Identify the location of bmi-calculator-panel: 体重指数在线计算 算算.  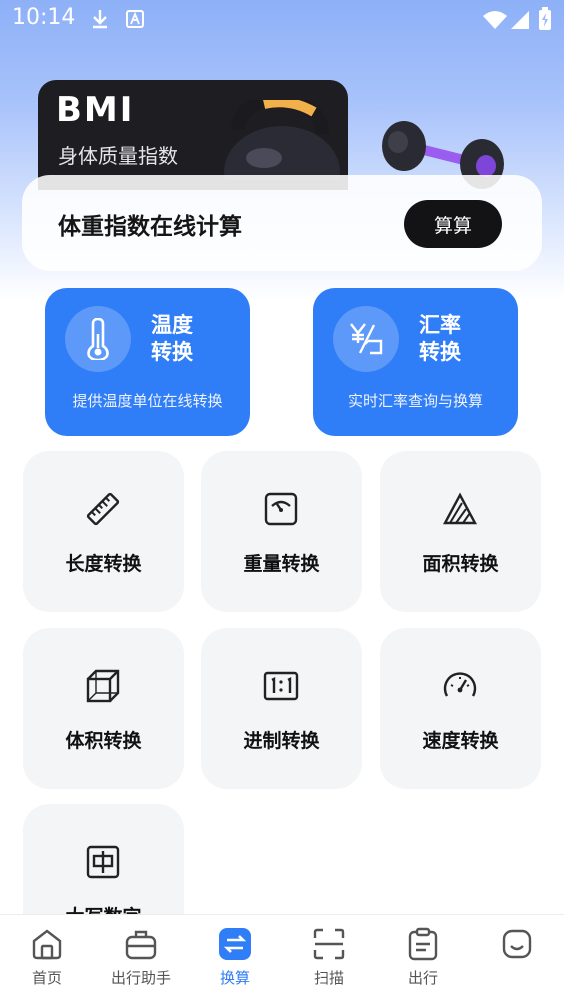
(282, 223).